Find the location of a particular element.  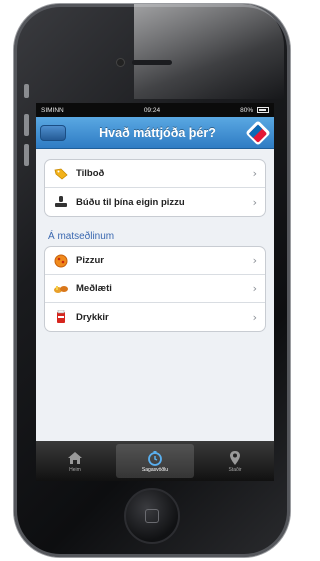

menu-items-group: Pizzur › Meðlæti › Drykkir › is located at coordinates (155, 289).